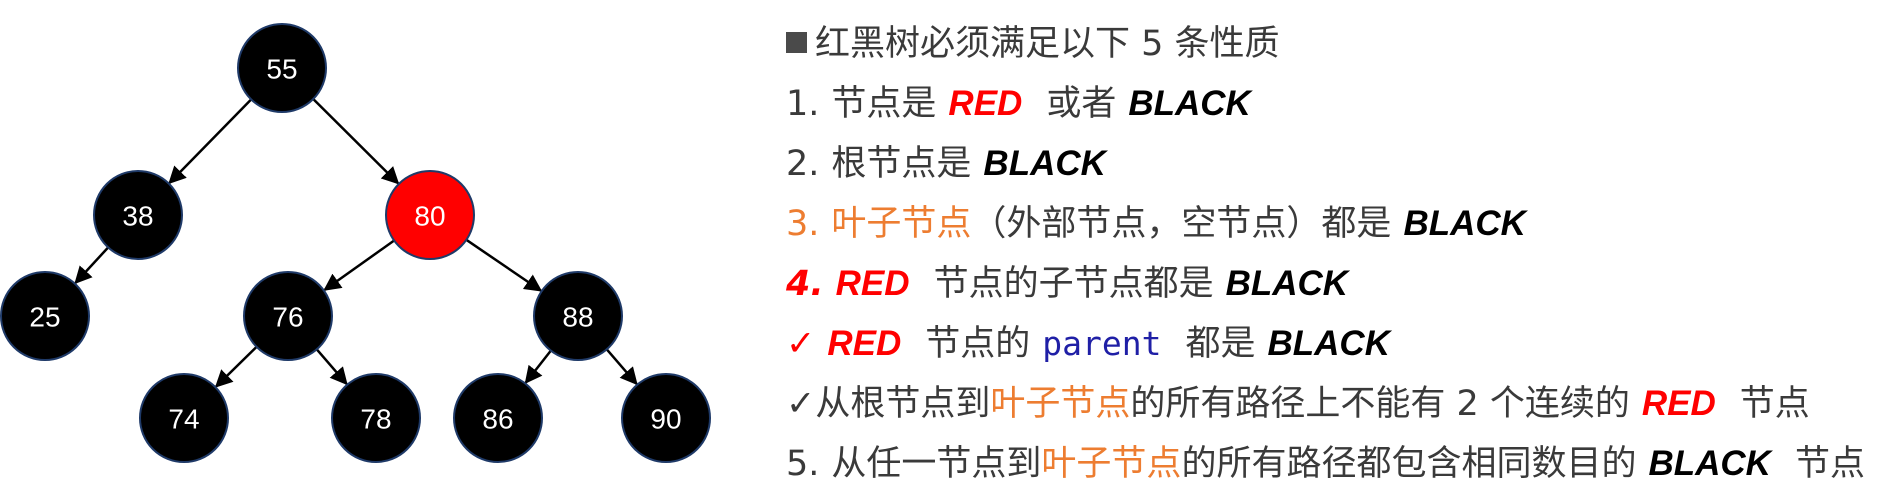  Describe the element at coordinates (92, 265) in the screenshot. I see `edge-n38-n25` at that location.